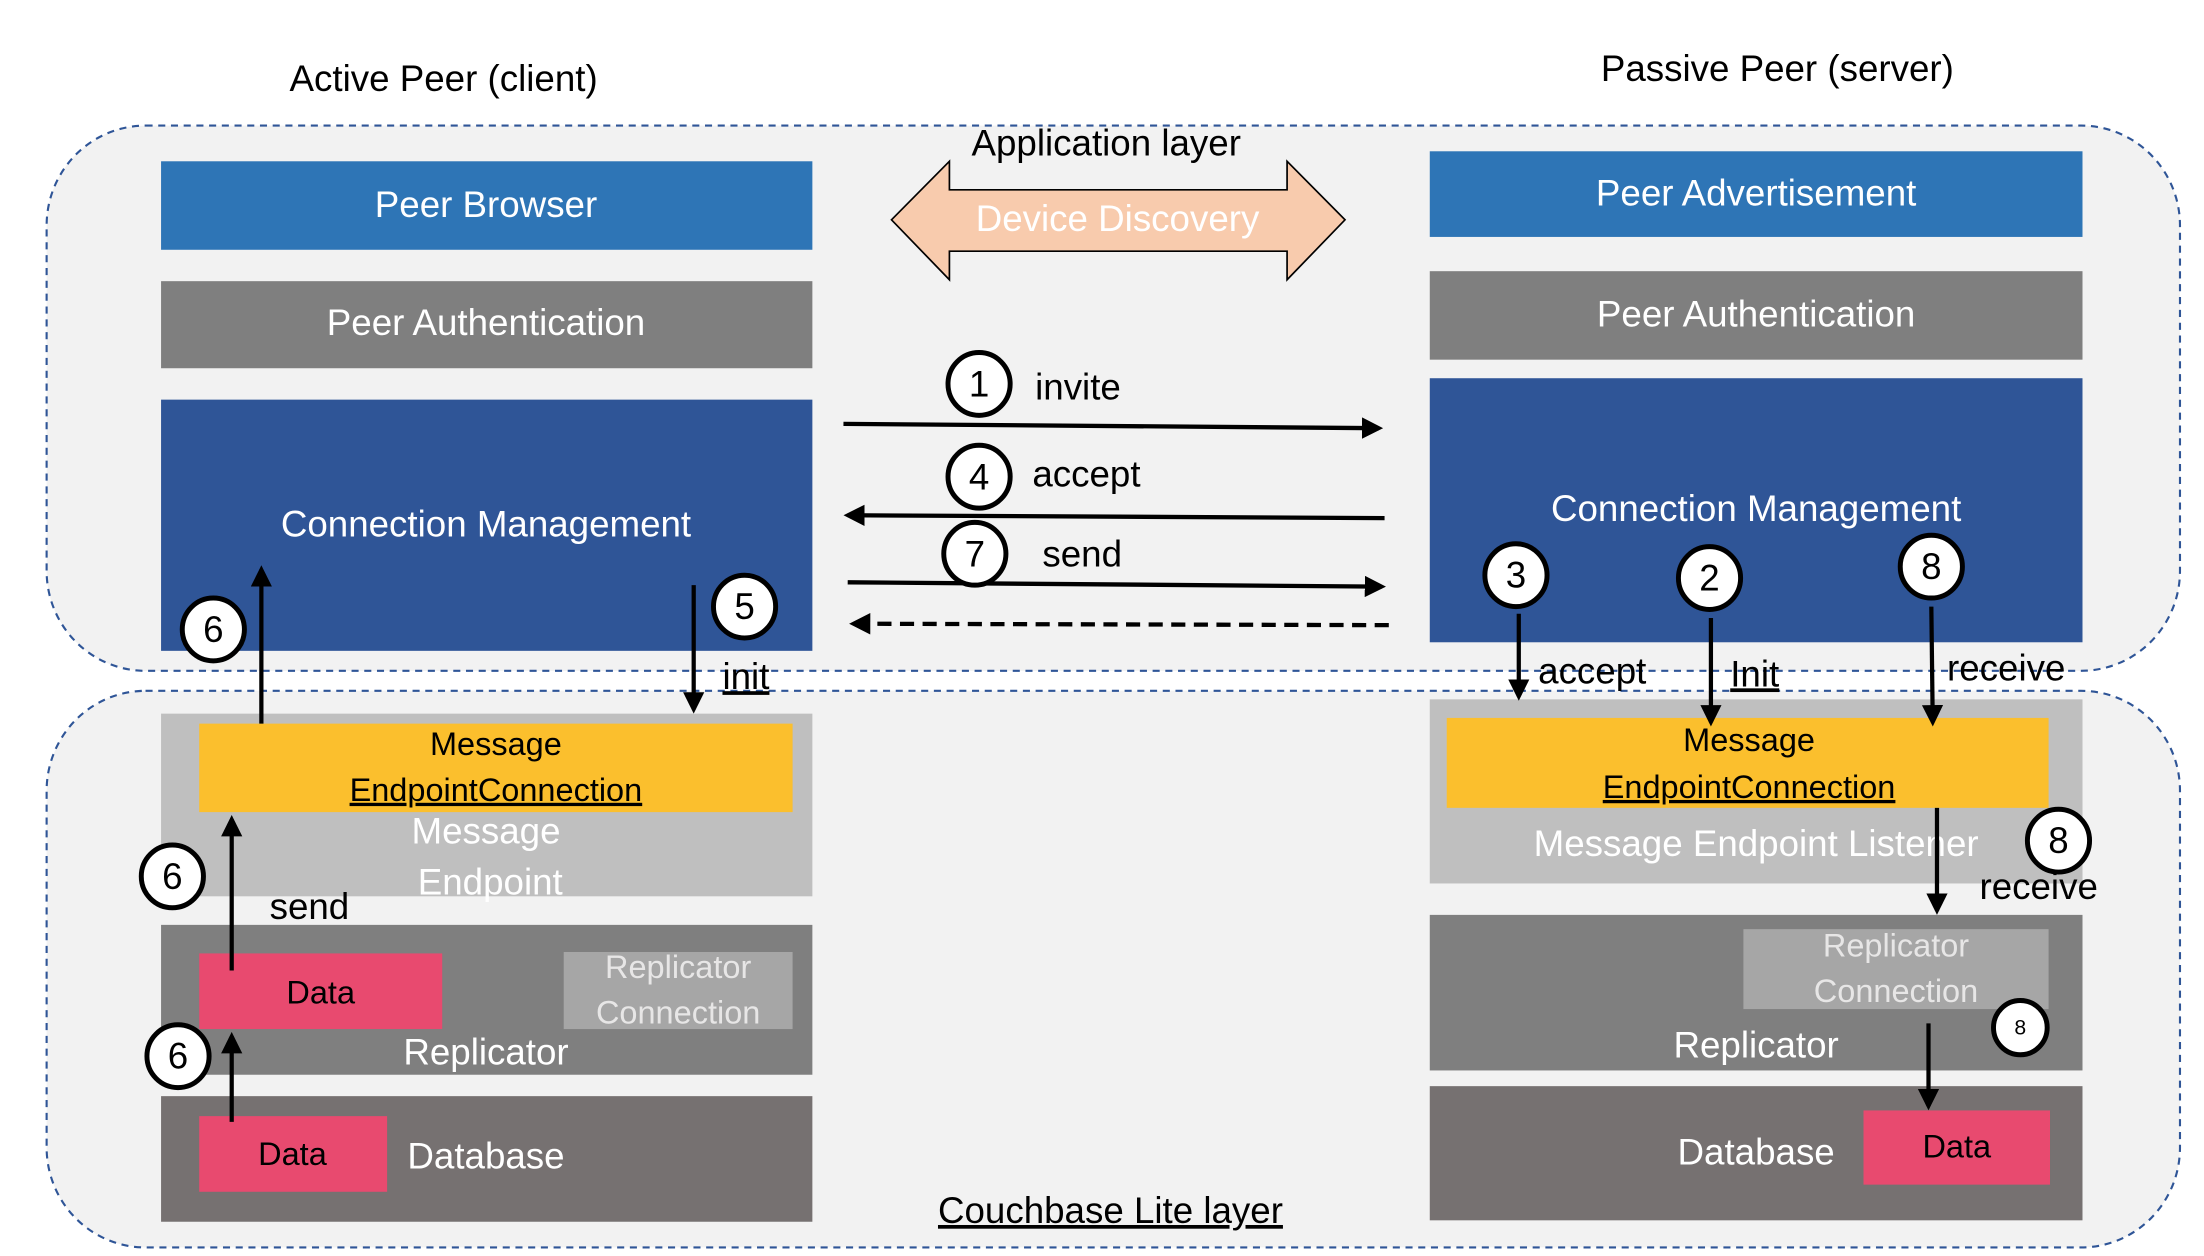 This screenshot has width=2204, height=1256. What do you see at coordinates (1755, 1044) in the screenshot?
I see `server-replicator-label: Replicator` at bounding box center [1755, 1044].